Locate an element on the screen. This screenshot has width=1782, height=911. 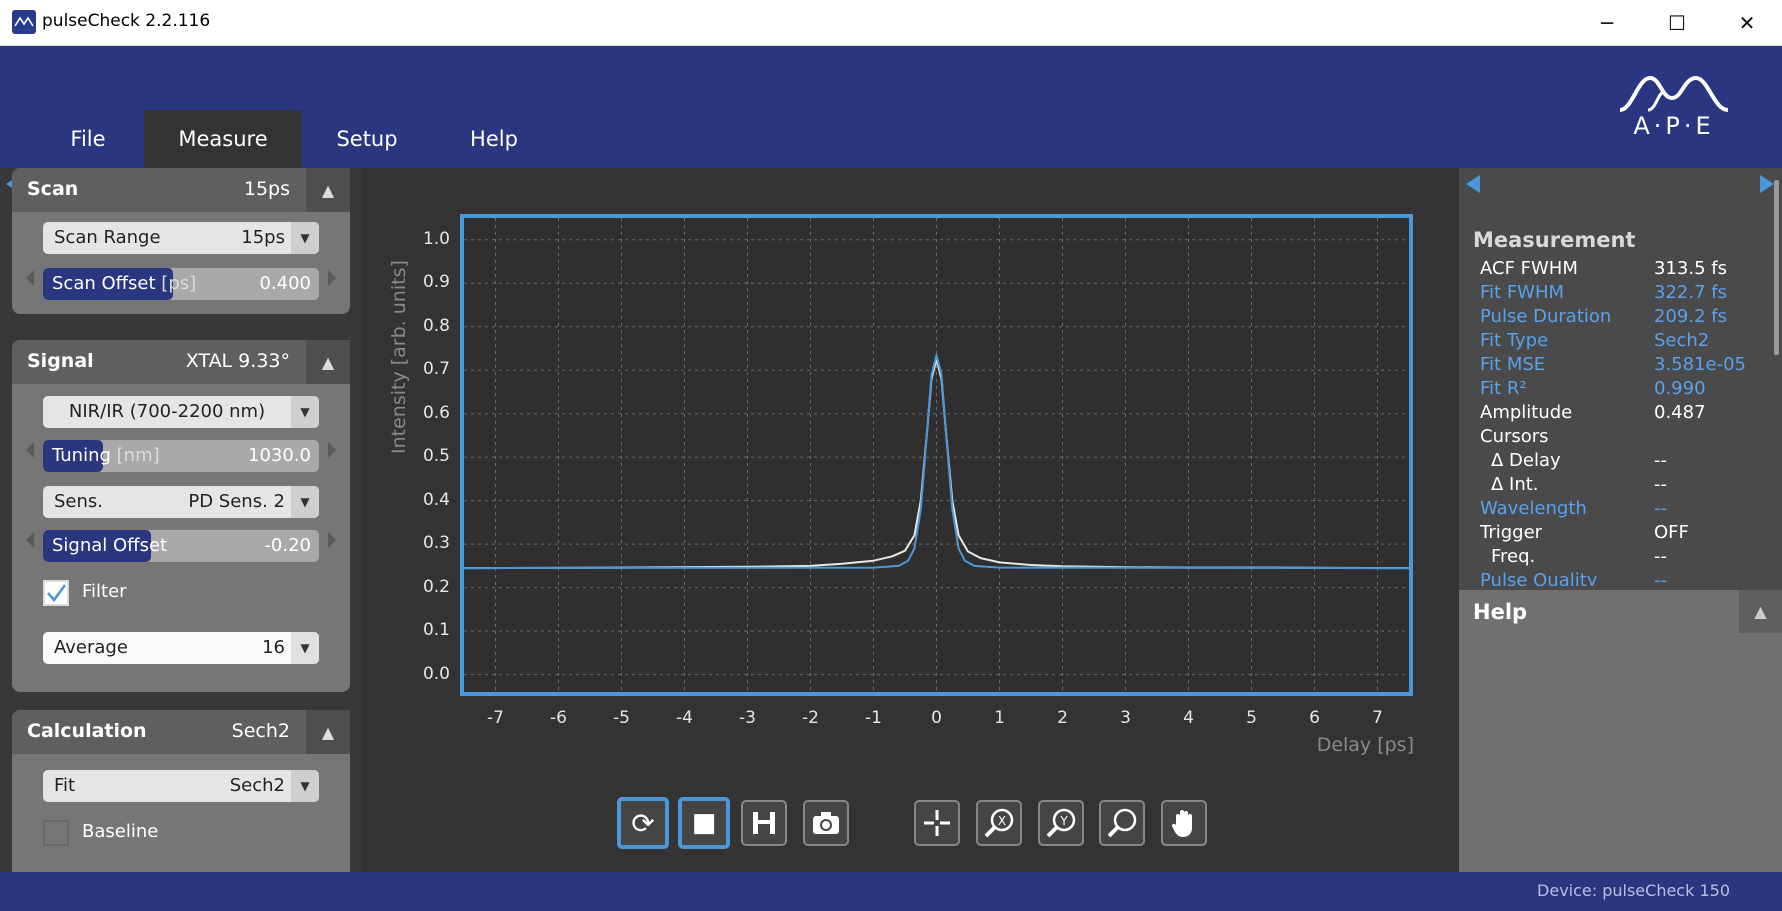
menu-setup: Setup is located at coordinates (367, 139).